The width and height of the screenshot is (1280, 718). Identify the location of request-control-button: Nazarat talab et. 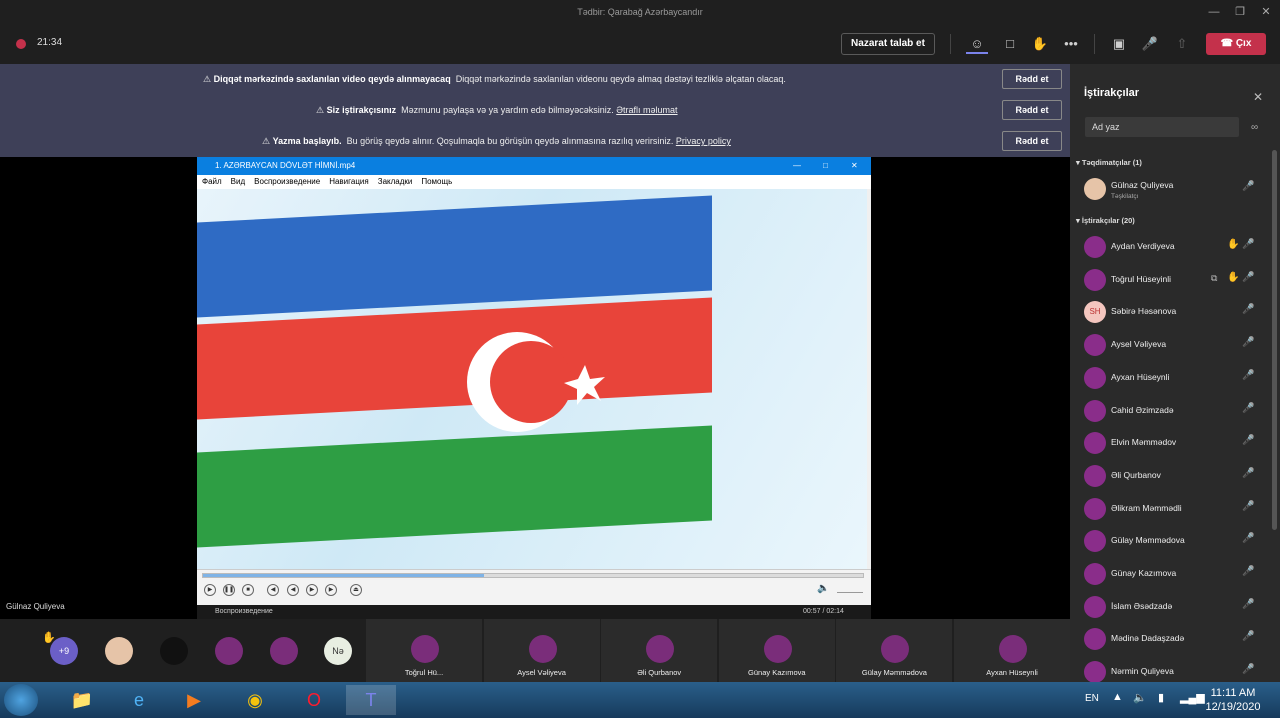
(888, 44).